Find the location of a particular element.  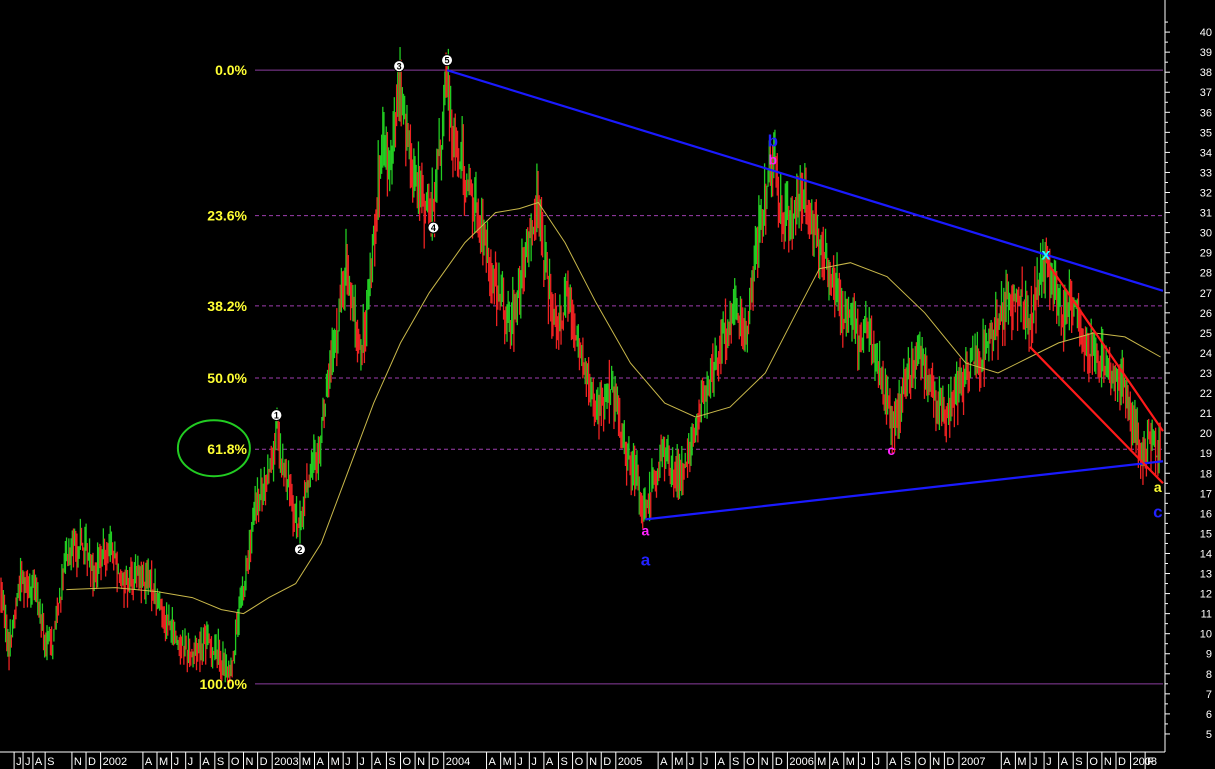

x-tick-54: S is located at coordinates (907, 762).